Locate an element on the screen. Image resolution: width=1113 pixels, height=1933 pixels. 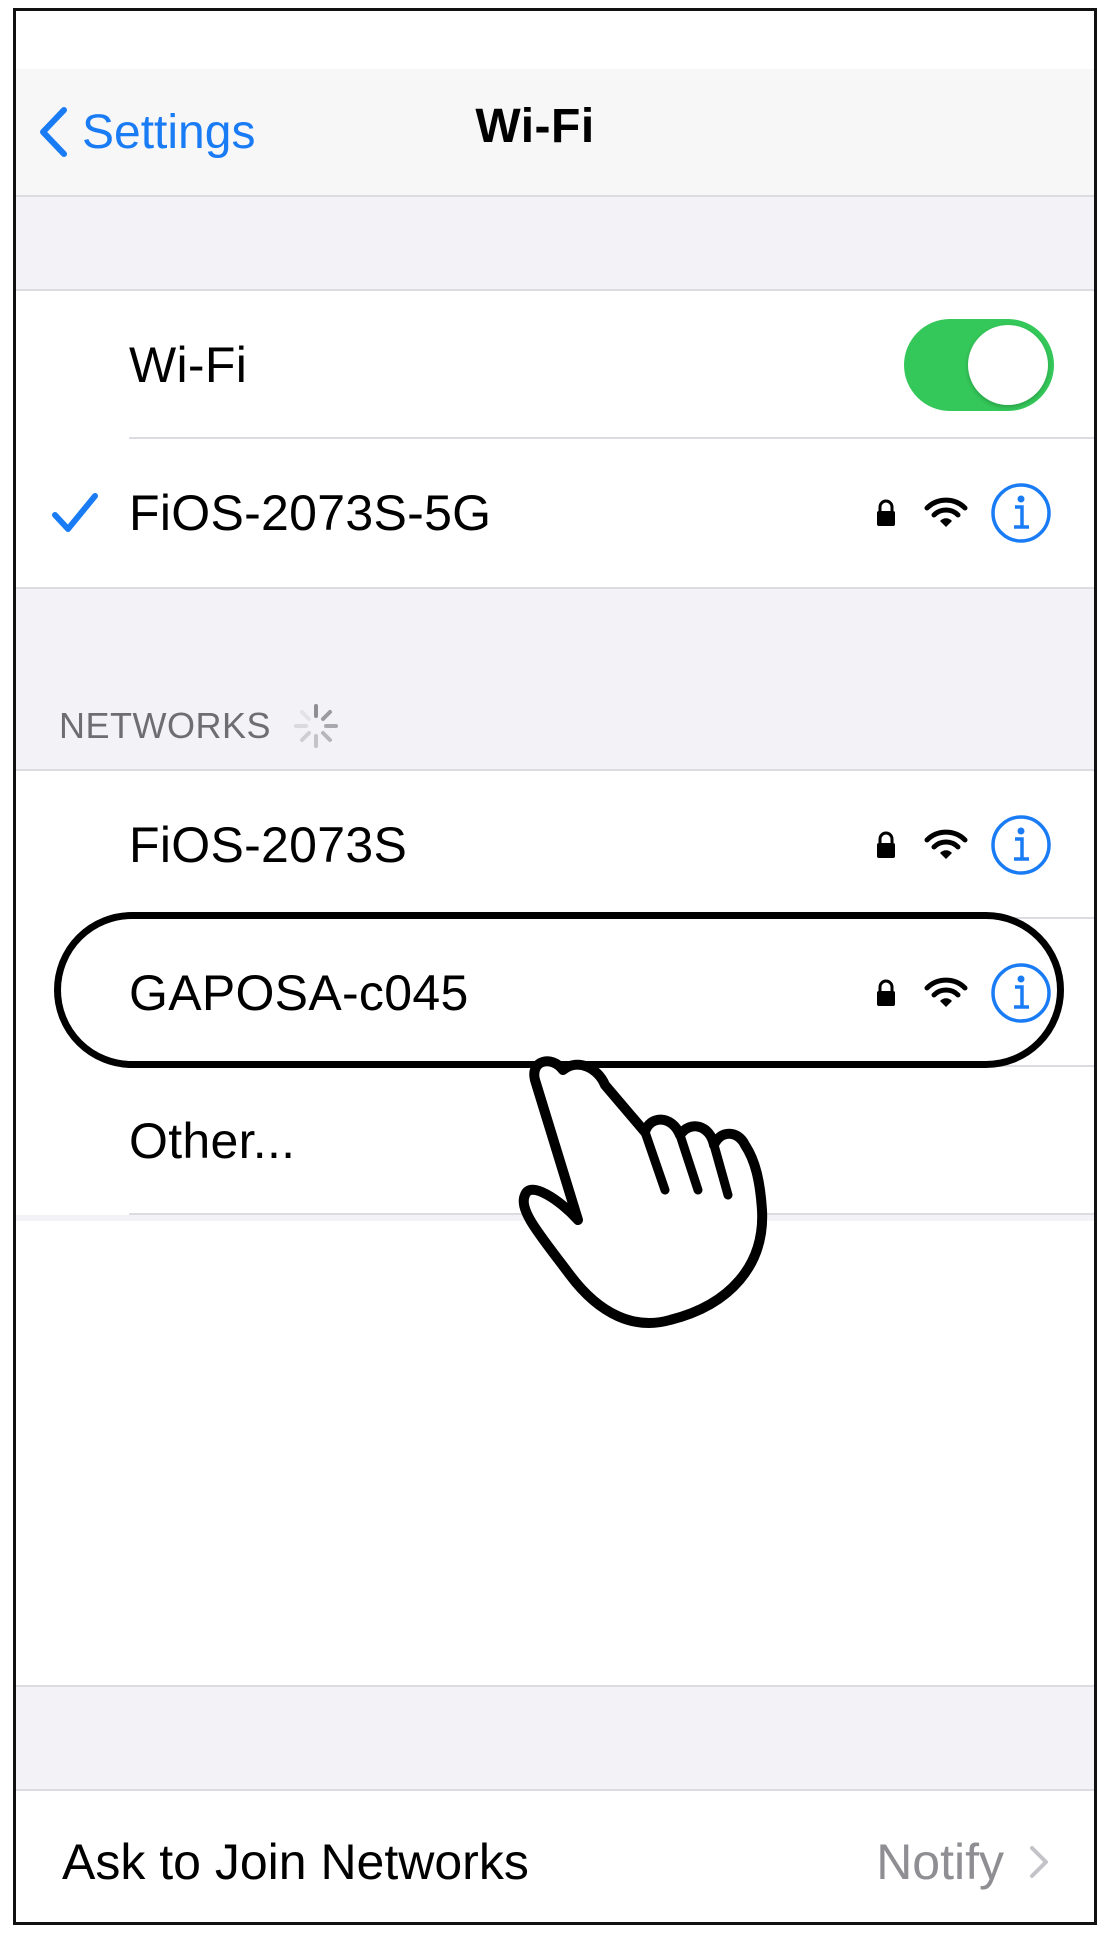
chevron-right-icon is located at coordinates (1039, 1862).